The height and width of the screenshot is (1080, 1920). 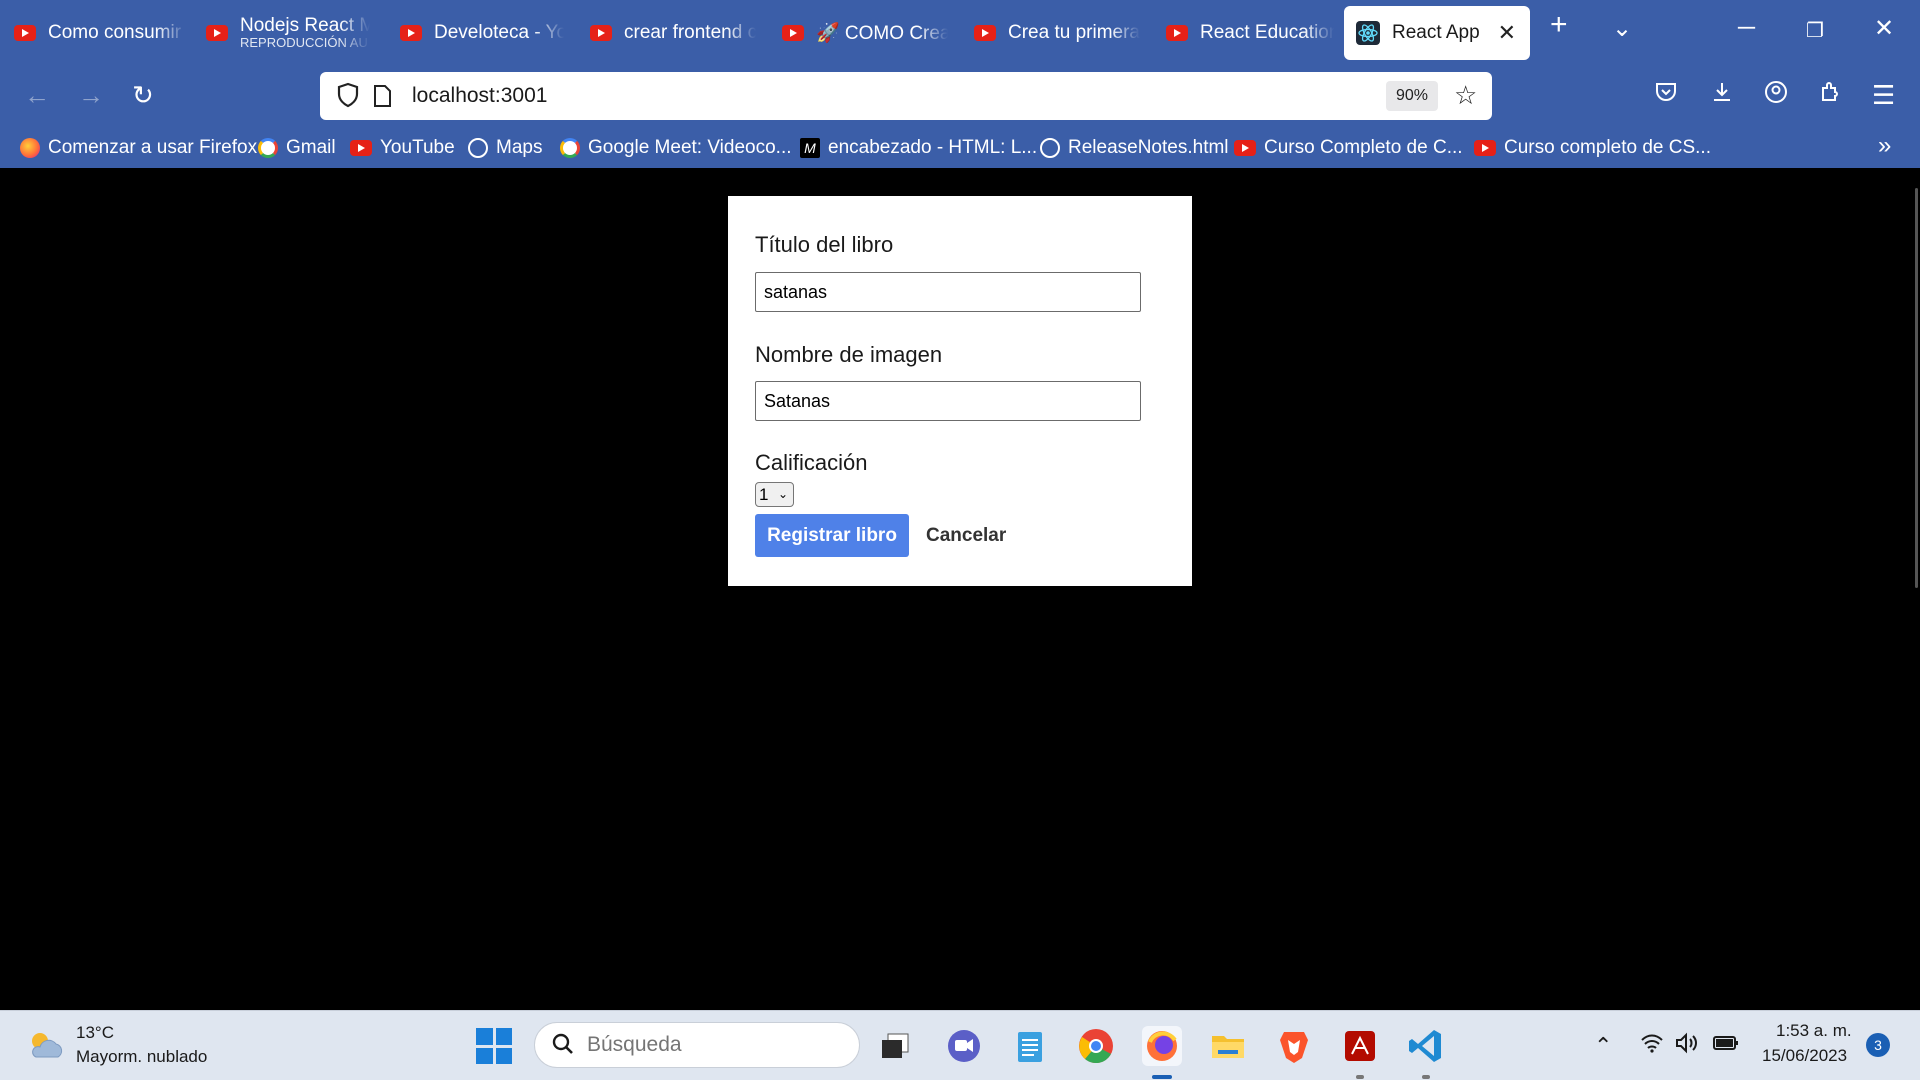 What do you see at coordinates (964, 1046) in the screenshot?
I see `teams-chat-icon` at bounding box center [964, 1046].